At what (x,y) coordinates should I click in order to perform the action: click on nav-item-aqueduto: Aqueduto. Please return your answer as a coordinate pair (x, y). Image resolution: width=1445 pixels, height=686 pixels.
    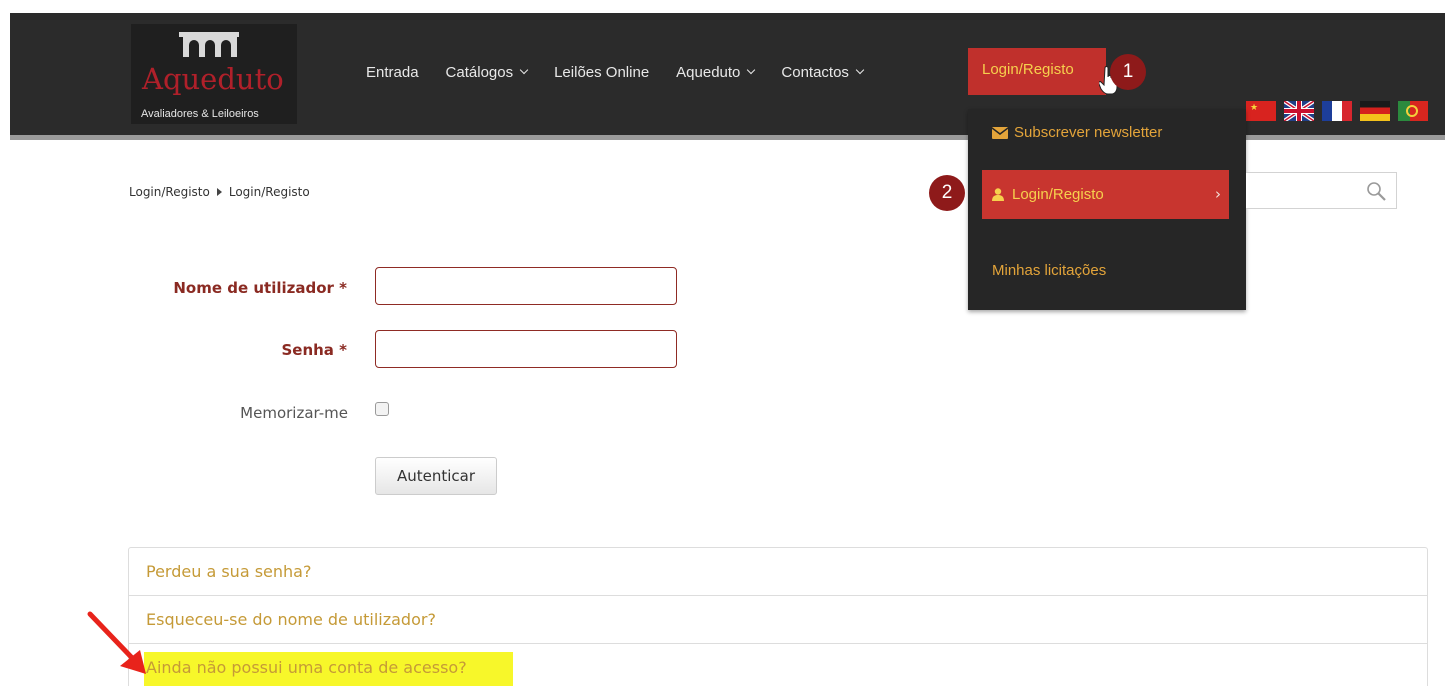
    Looking at the image, I should click on (716, 72).